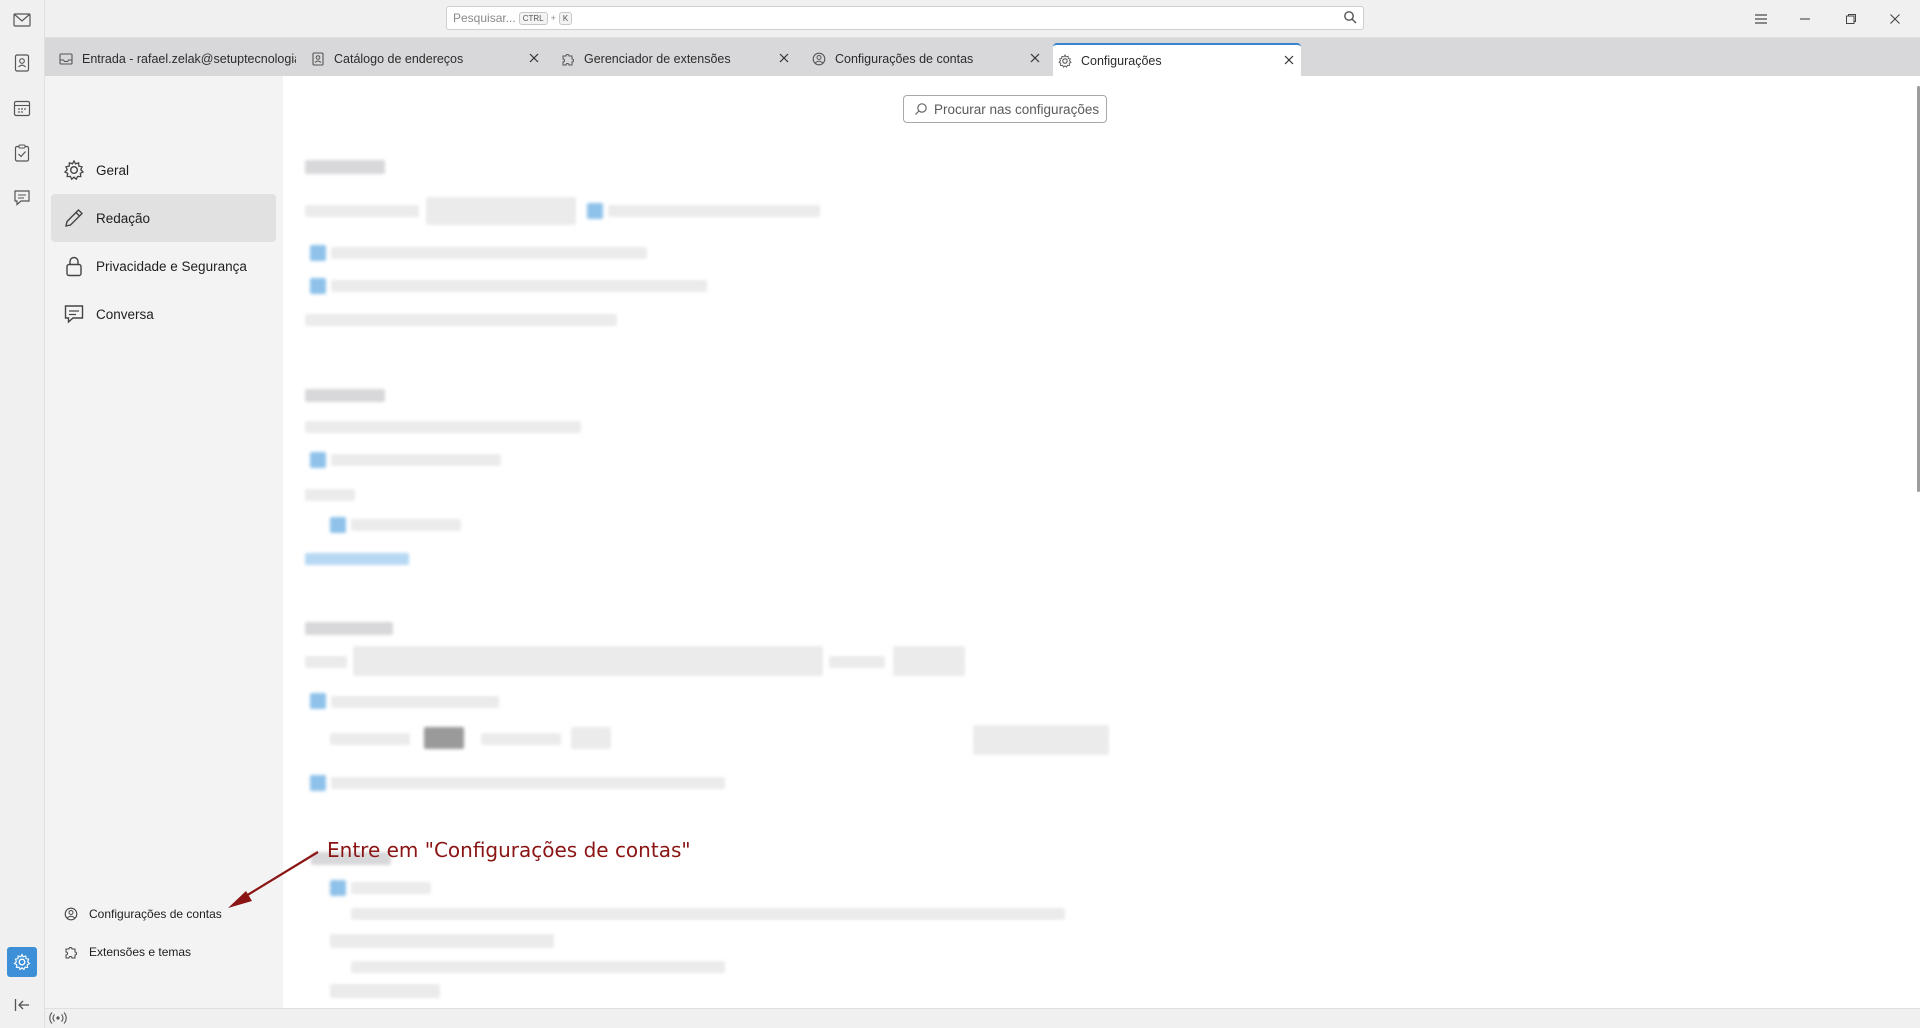 This screenshot has width=1920, height=1028. I want to click on status-bar, so click(982, 1018).